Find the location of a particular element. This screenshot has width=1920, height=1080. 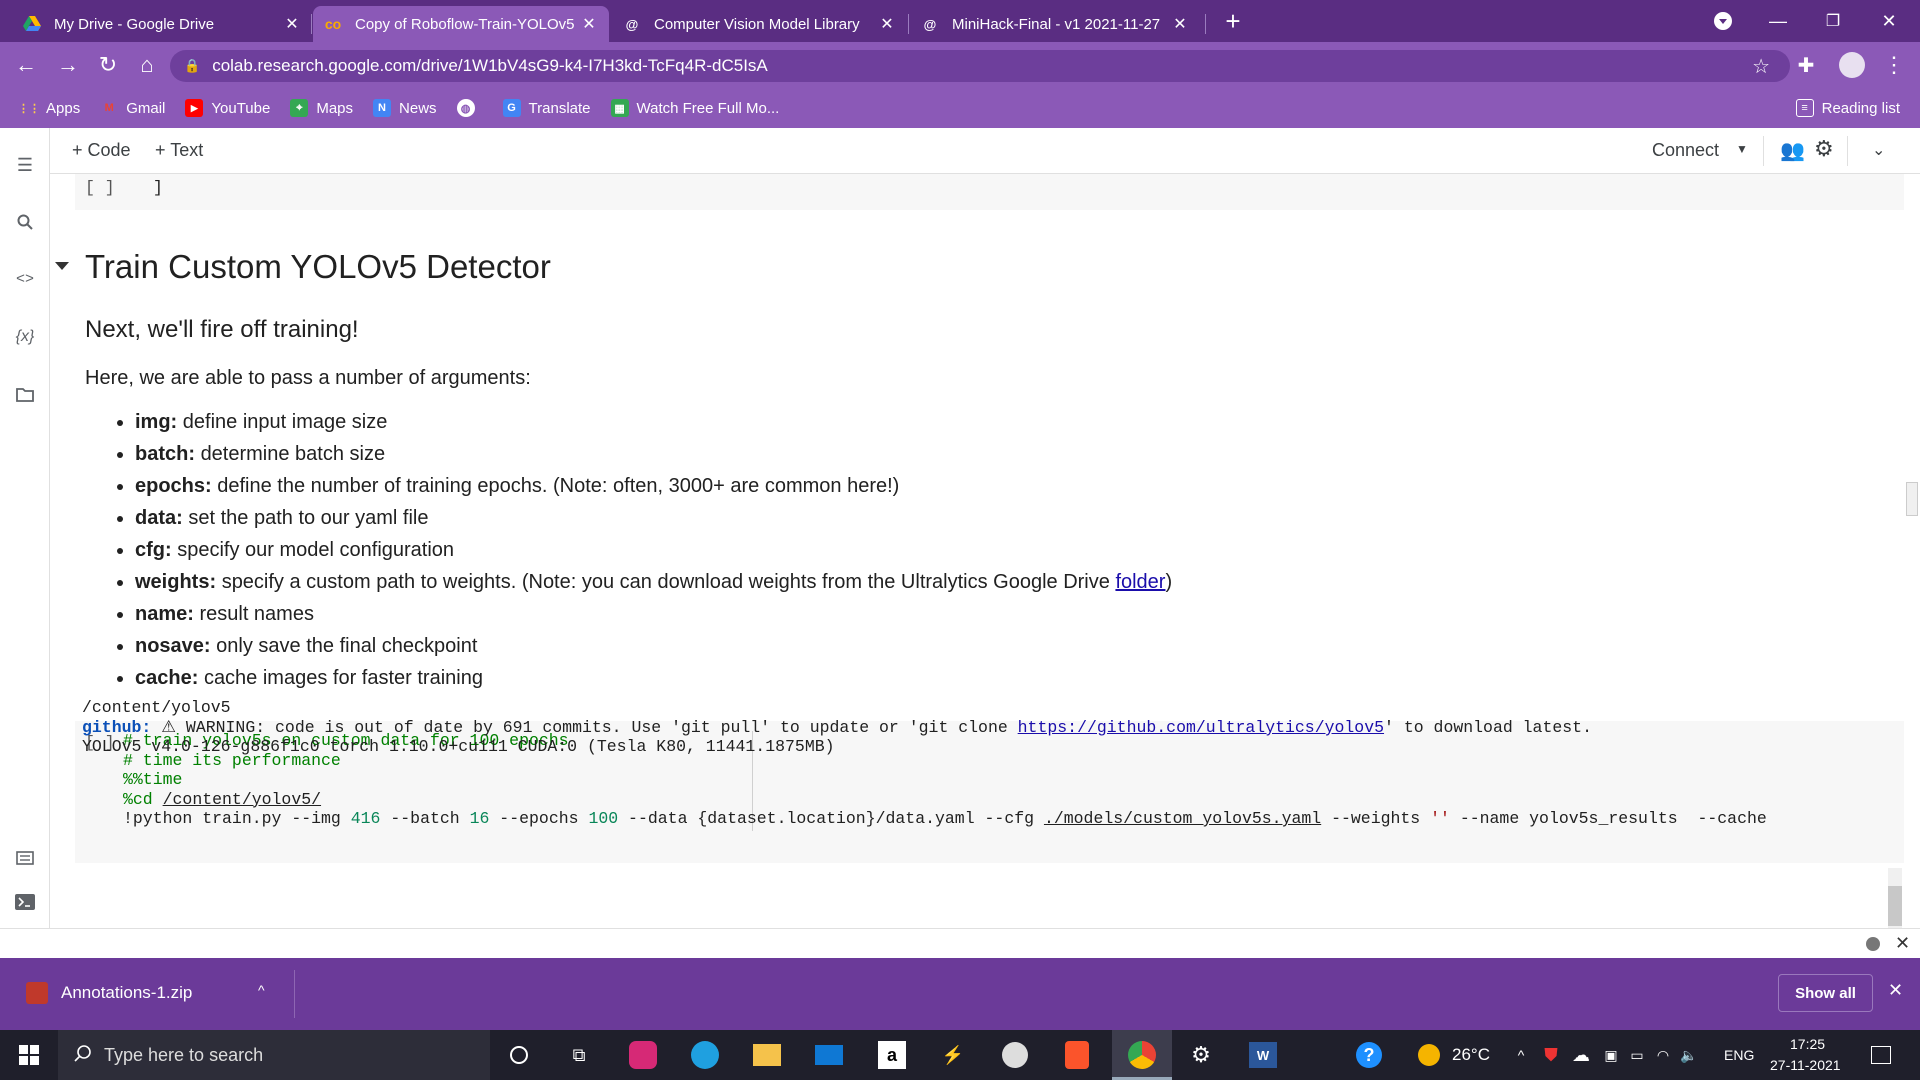

bookmark-maps: ⌖ Maps is located at coordinates (321, 108).